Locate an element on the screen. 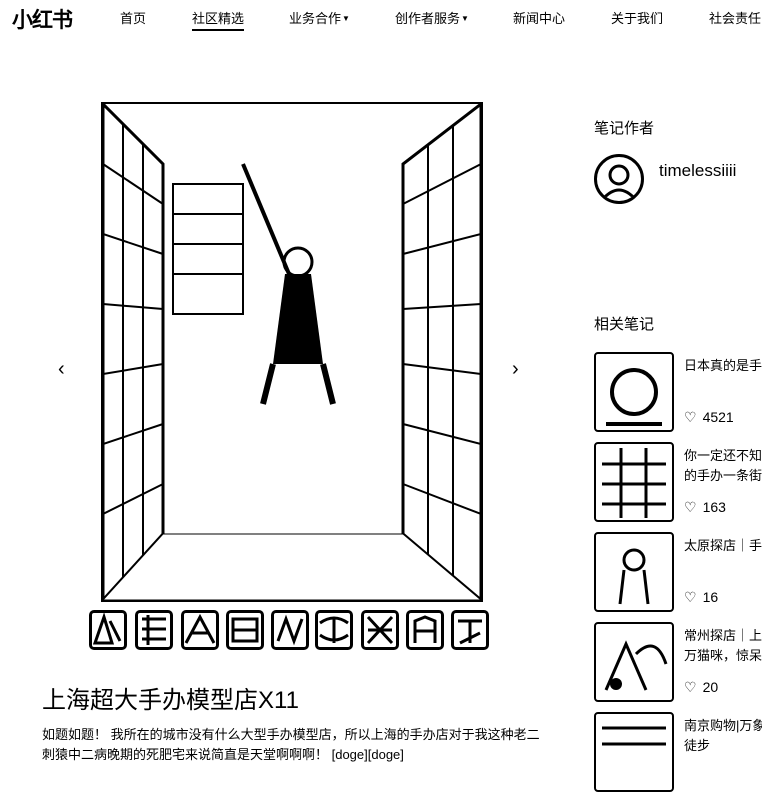 The width and height of the screenshot is (762, 796). related-note-title: 你一定还不知 的手办一条街 is located at coordinates (723, 465).